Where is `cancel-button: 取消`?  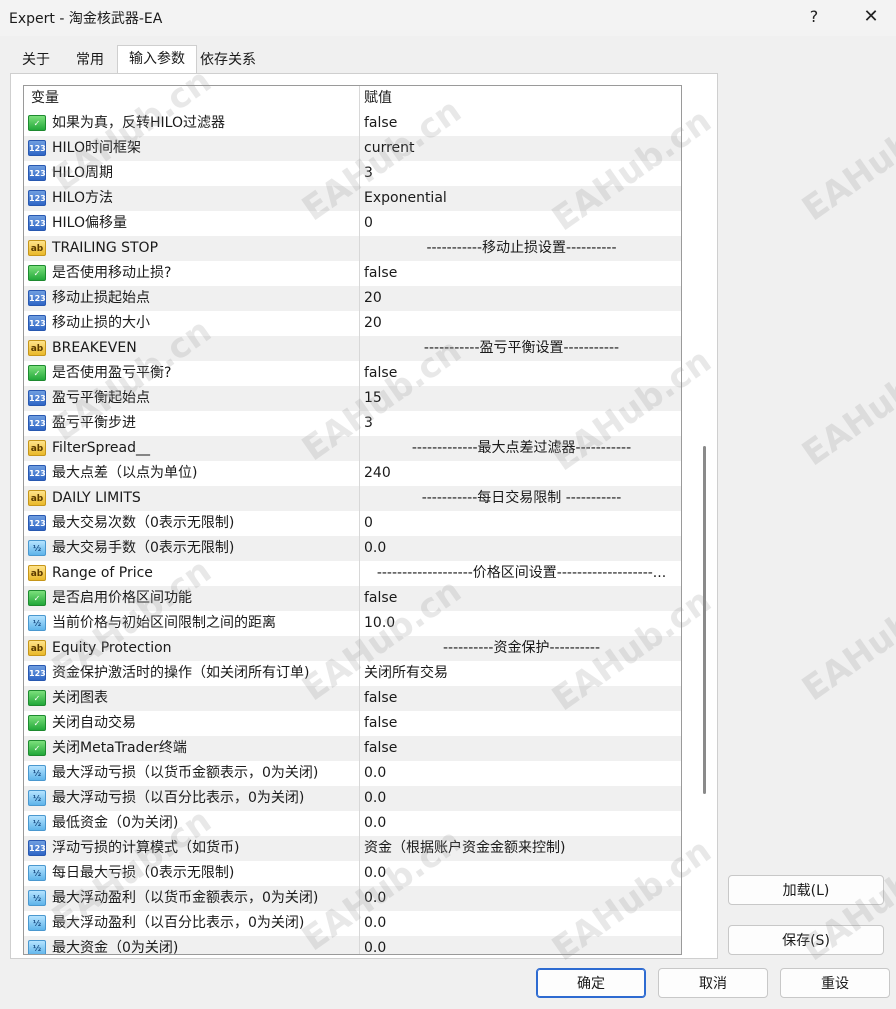 cancel-button: 取消 is located at coordinates (713, 983).